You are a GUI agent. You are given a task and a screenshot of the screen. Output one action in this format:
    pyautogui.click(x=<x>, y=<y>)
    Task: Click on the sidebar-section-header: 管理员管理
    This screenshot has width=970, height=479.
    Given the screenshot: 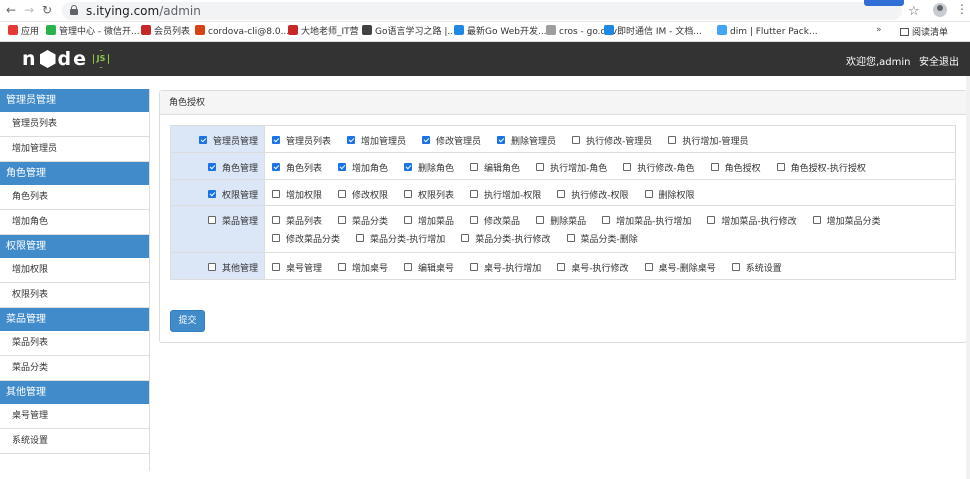 What is the action you would take?
    pyautogui.click(x=74, y=100)
    